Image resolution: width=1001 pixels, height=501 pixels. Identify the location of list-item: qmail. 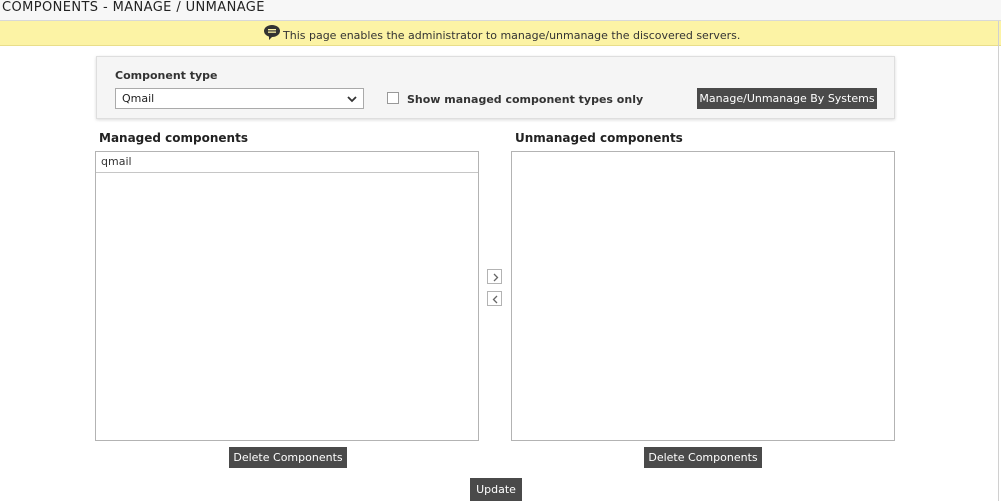
(287, 162).